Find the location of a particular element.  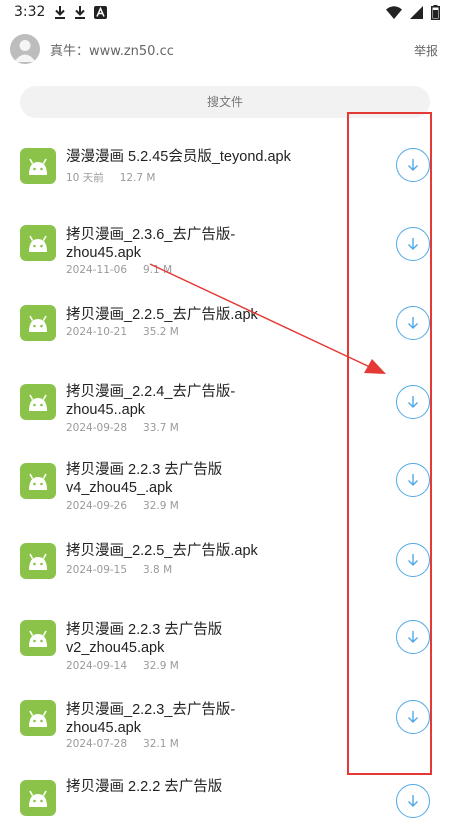

file-size: 32.1 M is located at coordinates (161, 744).